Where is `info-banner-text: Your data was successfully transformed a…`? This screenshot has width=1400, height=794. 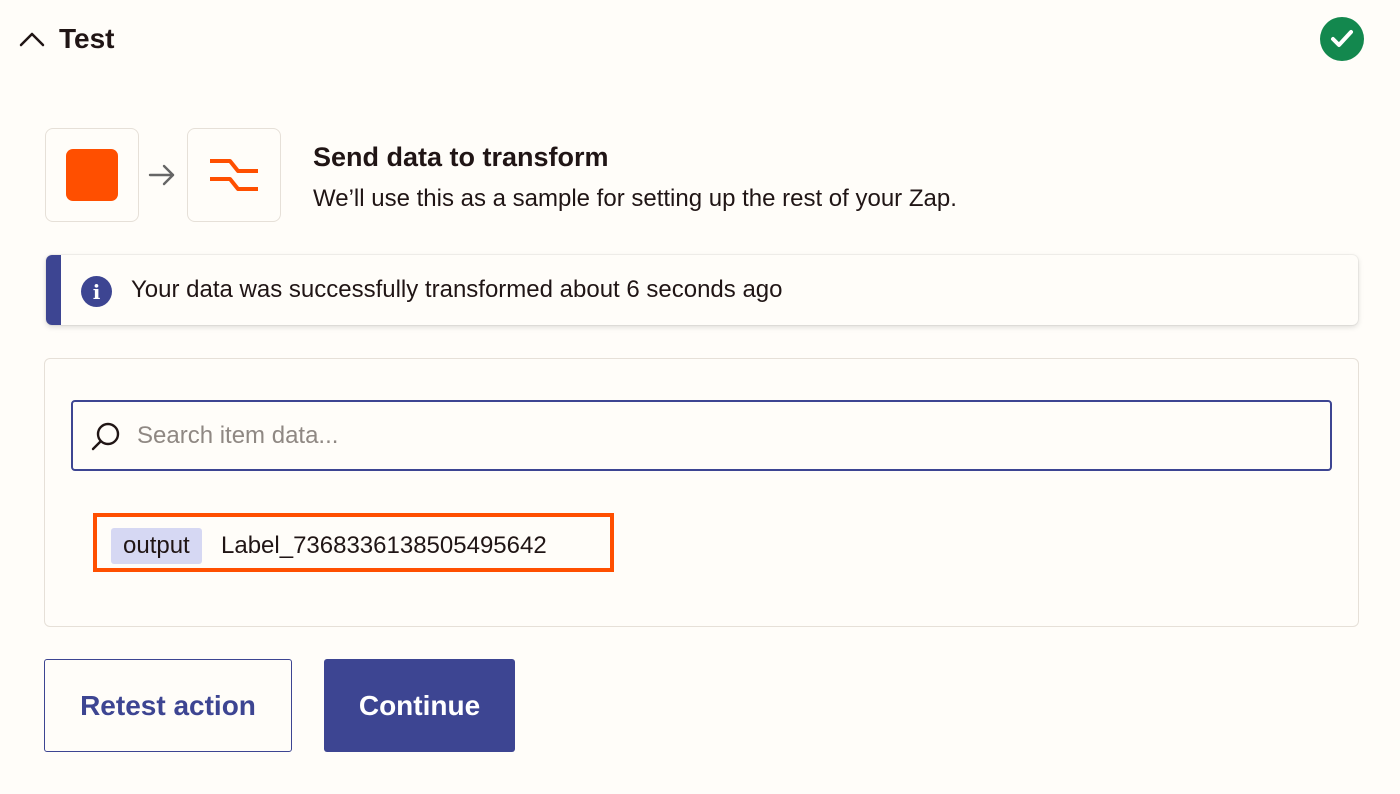
info-banner-text: Your data was successfully transformed a… is located at coordinates (457, 289).